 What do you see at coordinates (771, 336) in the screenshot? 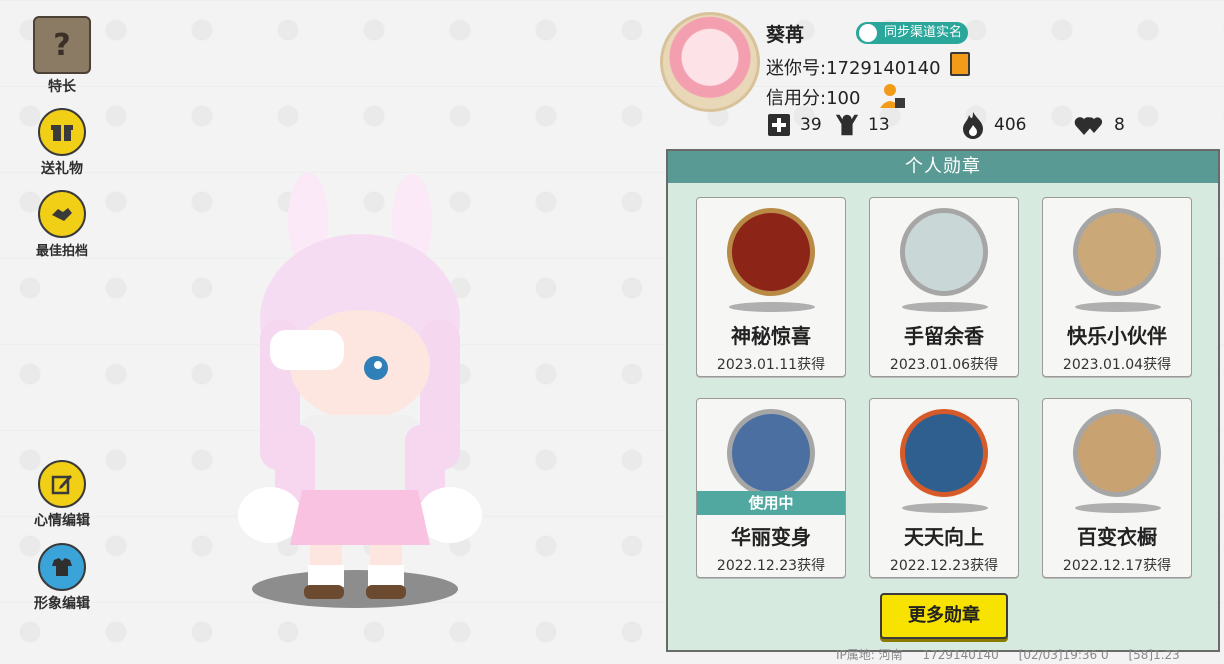
I see `medal-name: 神秘惊喜` at bounding box center [771, 336].